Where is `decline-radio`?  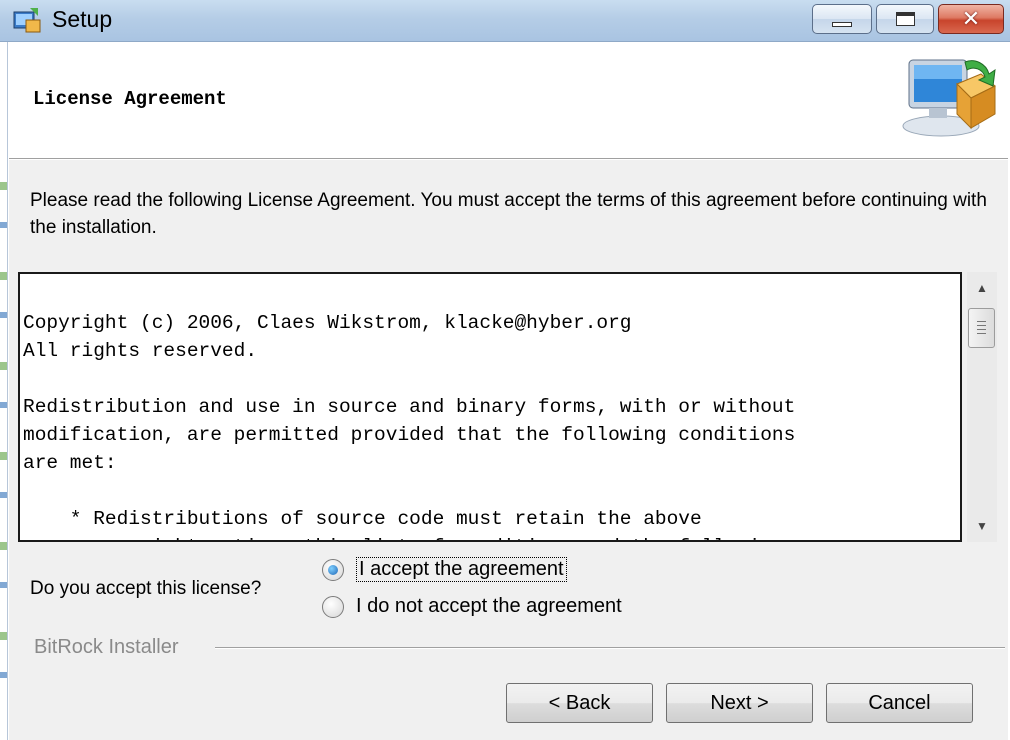
decline-radio is located at coordinates (333, 606).